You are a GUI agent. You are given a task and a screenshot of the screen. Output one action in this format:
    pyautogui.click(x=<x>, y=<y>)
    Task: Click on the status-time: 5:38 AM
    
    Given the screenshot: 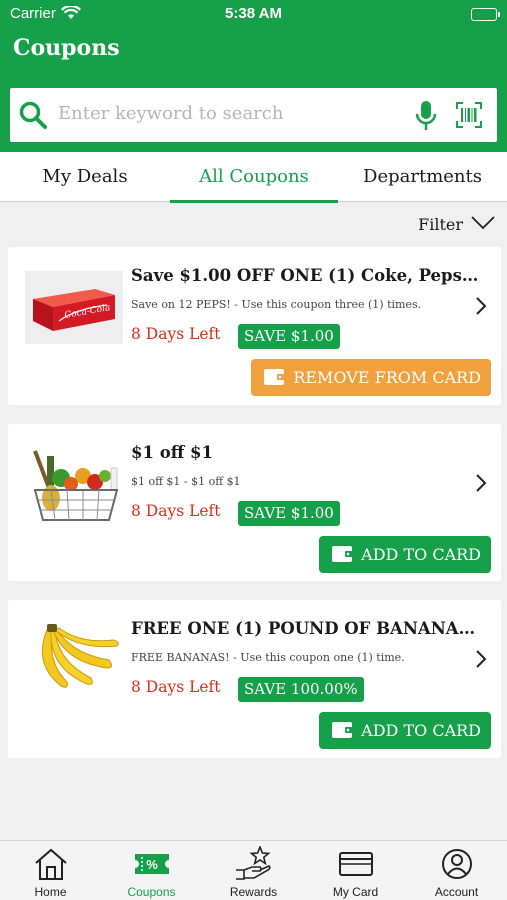 What is the action you would take?
    pyautogui.click(x=253, y=13)
    